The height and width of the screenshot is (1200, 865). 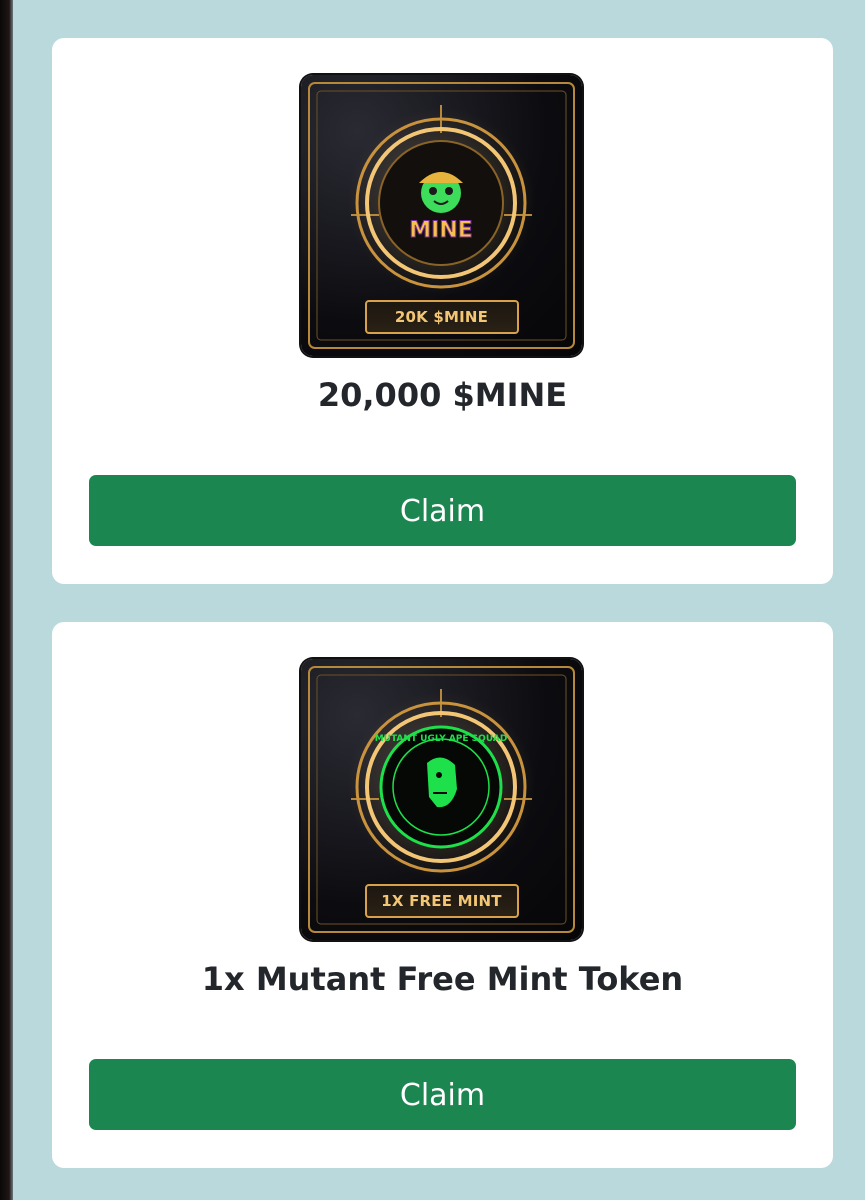 What do you see at coordinates (442, 395) in the screenshot?
I see `reward-title: 20,000 $MINE` at bounding box center [442, 395].